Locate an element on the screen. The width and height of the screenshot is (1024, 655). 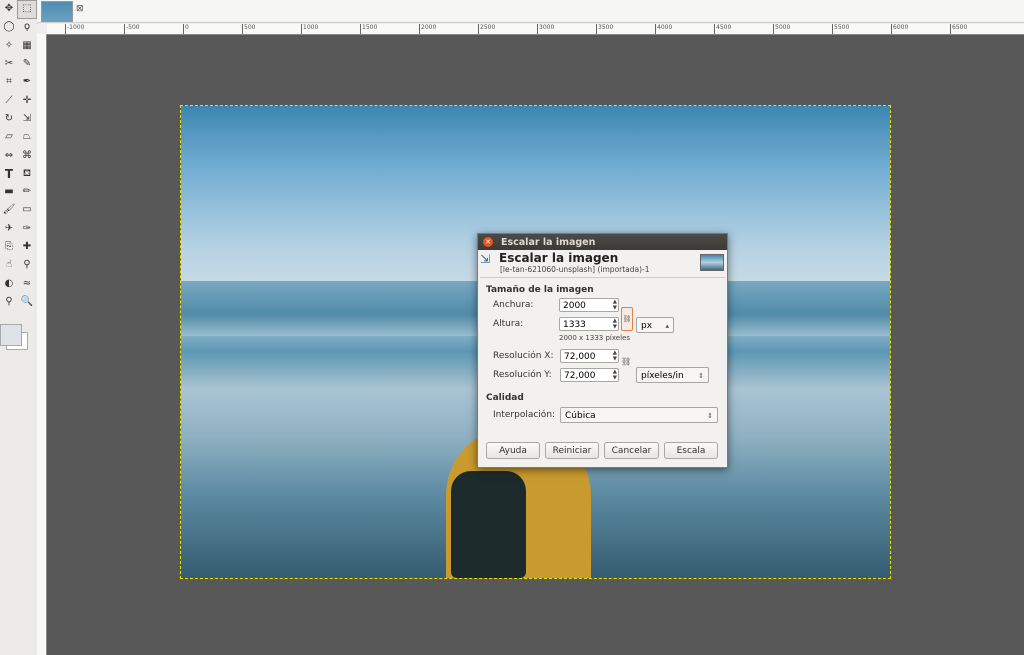
align-tool-icon: ✛ is located at coordinates (27, 100).